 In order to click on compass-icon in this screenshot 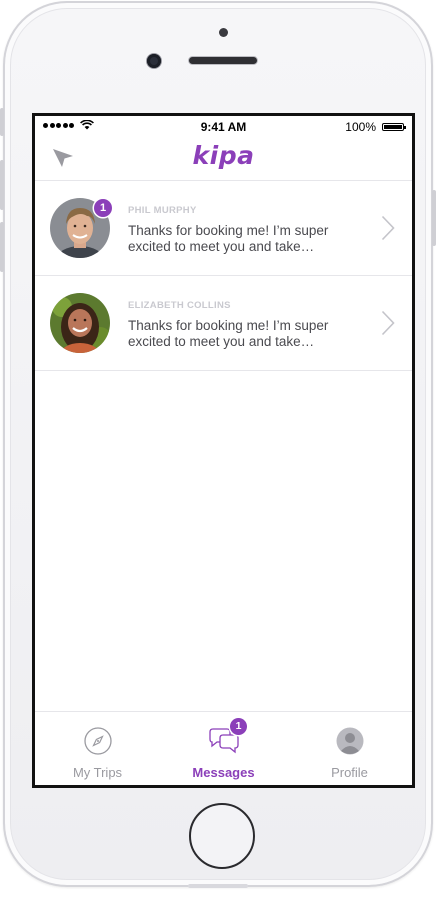, I will do `click(97, 741)`.